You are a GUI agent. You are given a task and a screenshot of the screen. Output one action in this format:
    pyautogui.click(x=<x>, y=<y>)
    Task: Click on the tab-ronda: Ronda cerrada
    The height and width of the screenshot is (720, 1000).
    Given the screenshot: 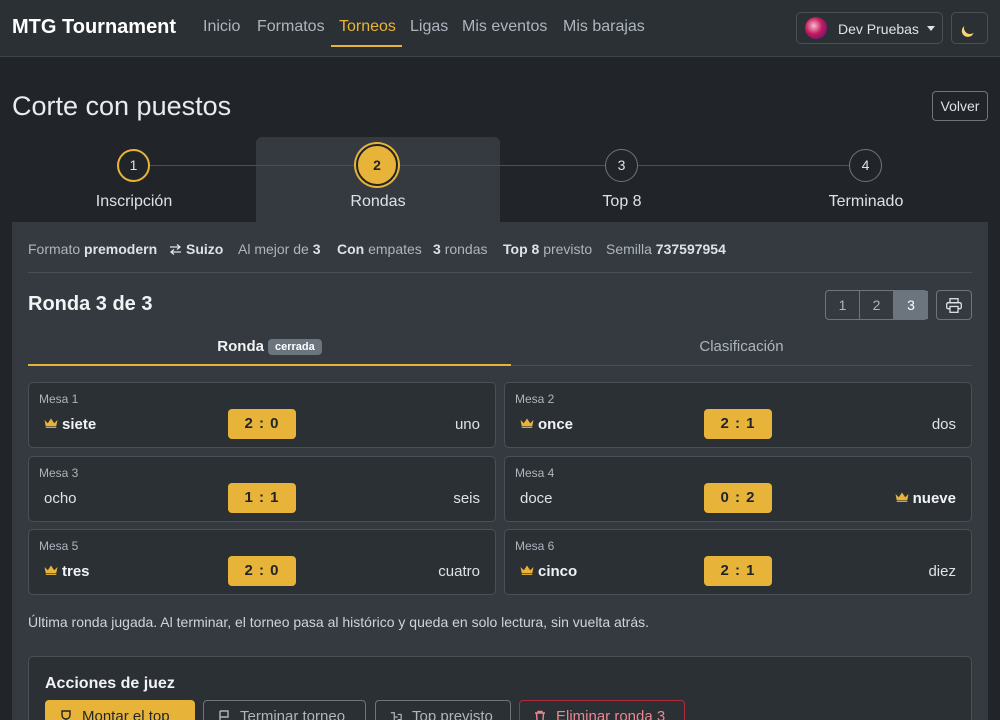 What is the action you would take?
    pyautogui.click(x=269, y=352)
    